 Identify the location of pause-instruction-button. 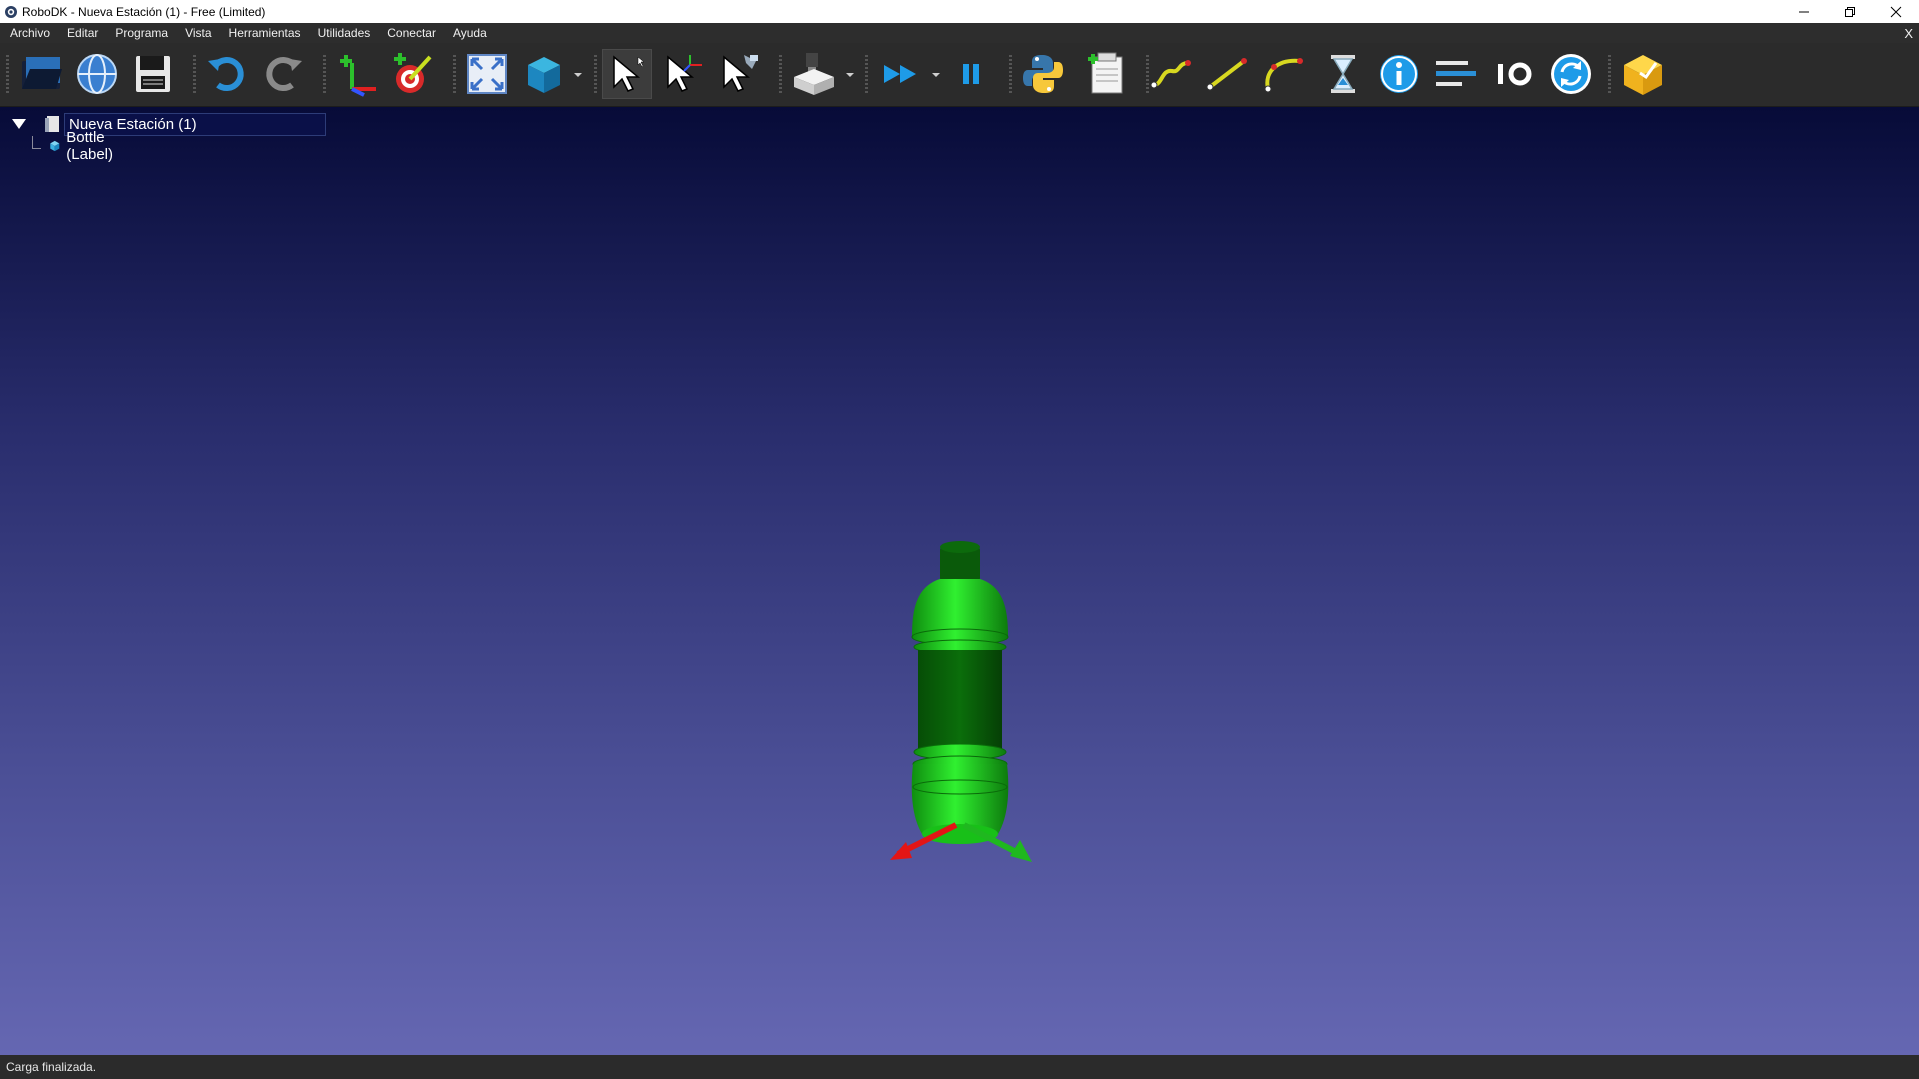
(1343, 74).